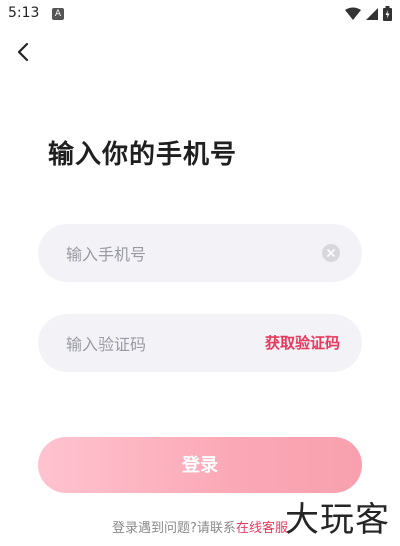 The image size is (400, 546). I want to click on close-icon, so click(331, 253).